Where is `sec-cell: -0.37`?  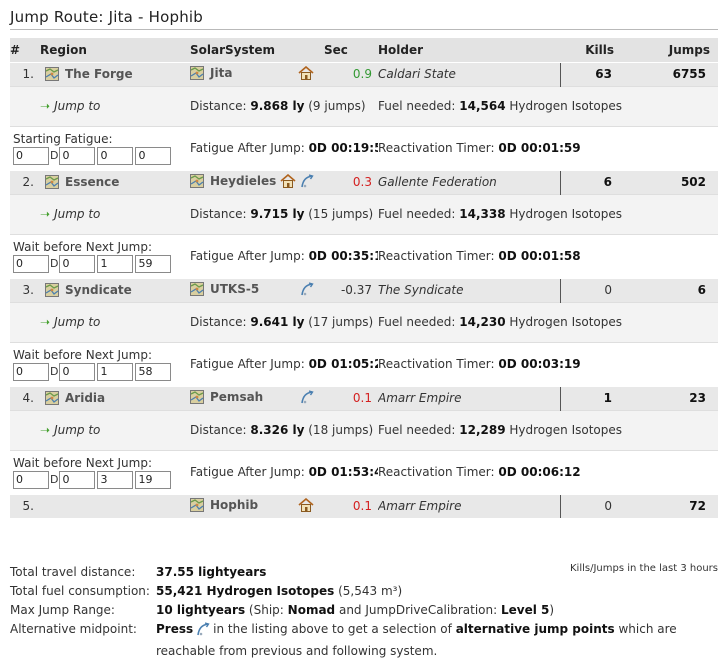 sec-cell: -0.37 is located at coordinates (349, 289).